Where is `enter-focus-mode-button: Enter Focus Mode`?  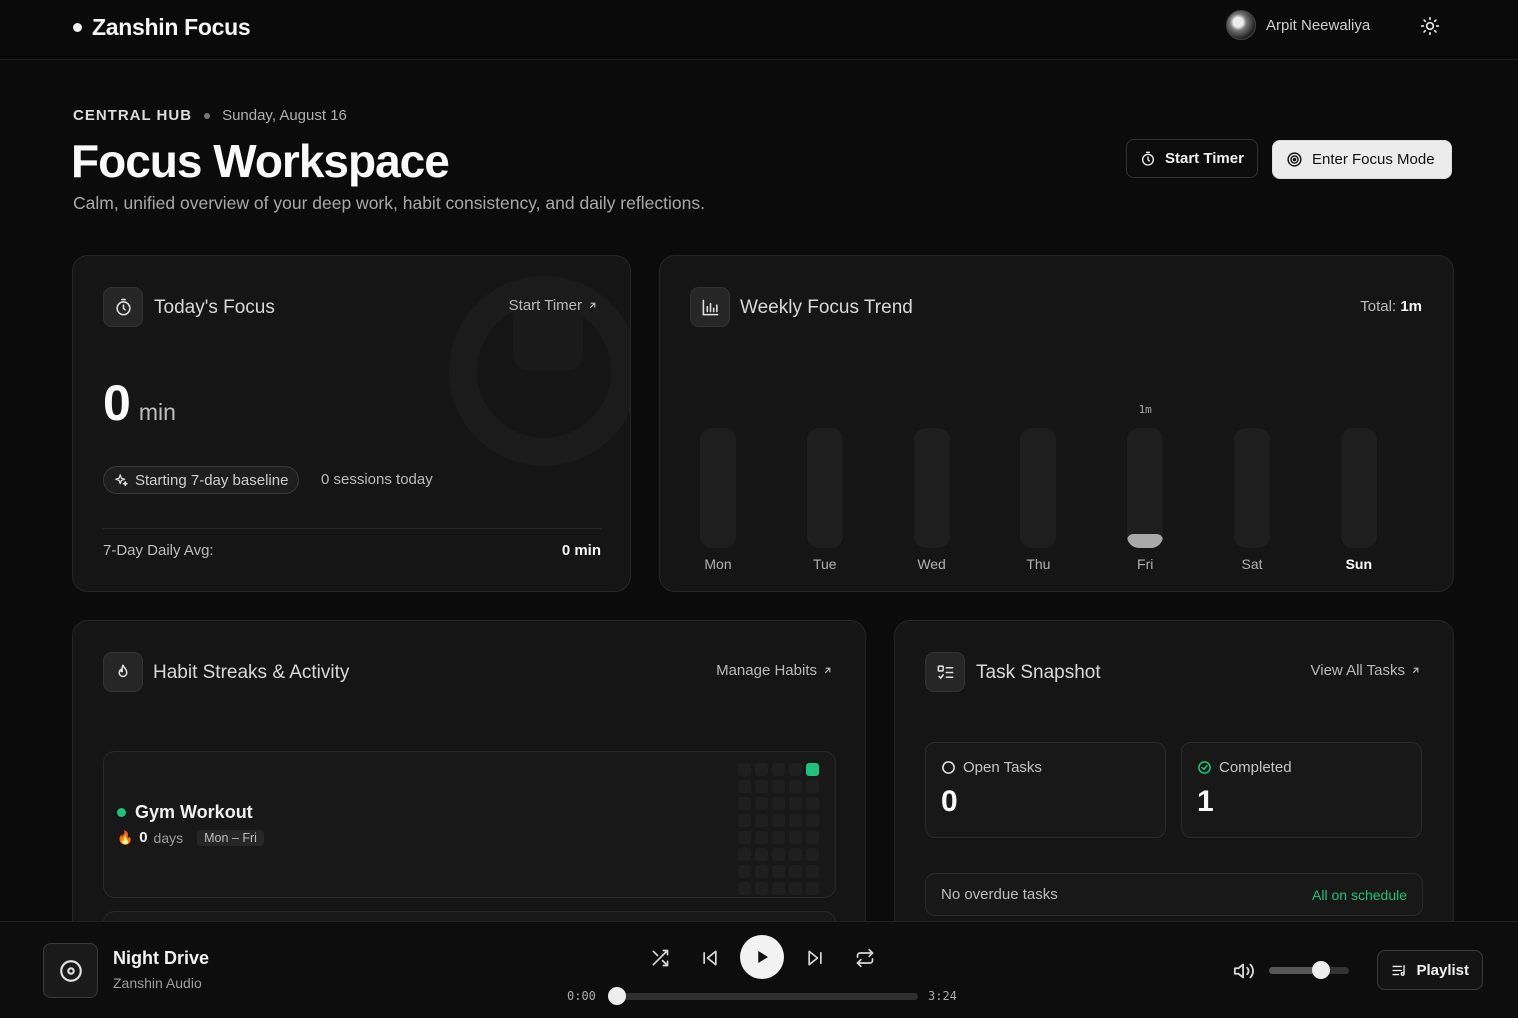
enter-focus-mode-button: Enter Focus Mode is located at coordinates (1362, 159).